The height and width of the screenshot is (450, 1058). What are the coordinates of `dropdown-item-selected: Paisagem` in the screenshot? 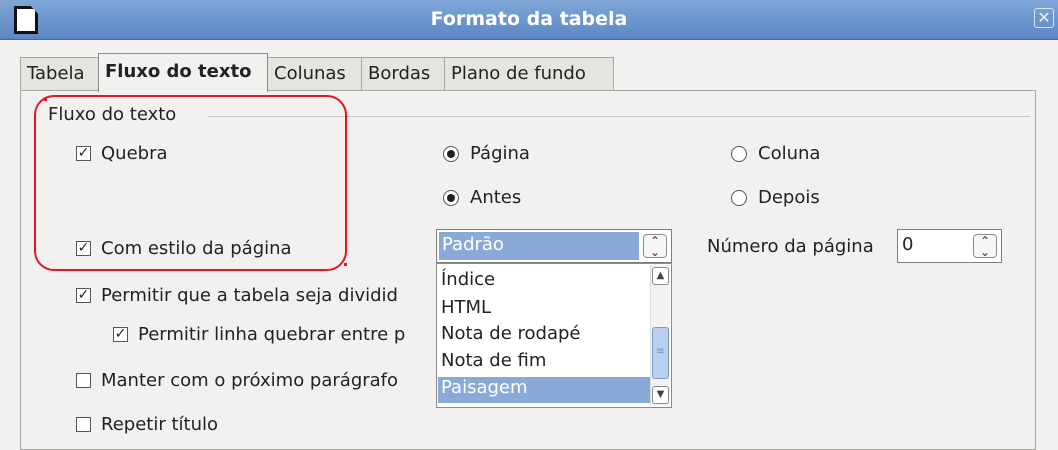 It's located at (544, 390).